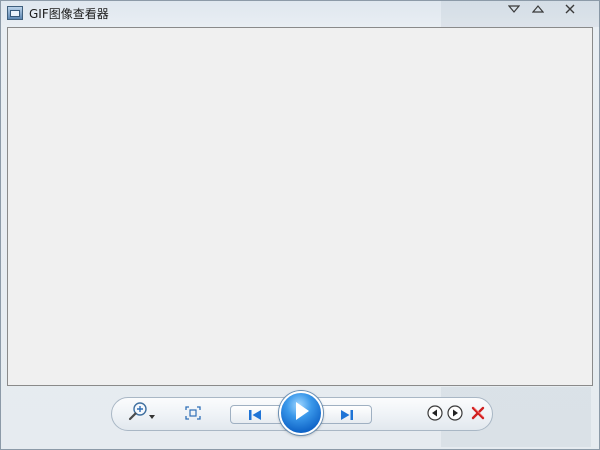 The width and height of the screenshot is (600, 450). Describe the element at coordinates (300, 14) in the screenshot. I see `title-bar: GIF图像查看器` at that location.